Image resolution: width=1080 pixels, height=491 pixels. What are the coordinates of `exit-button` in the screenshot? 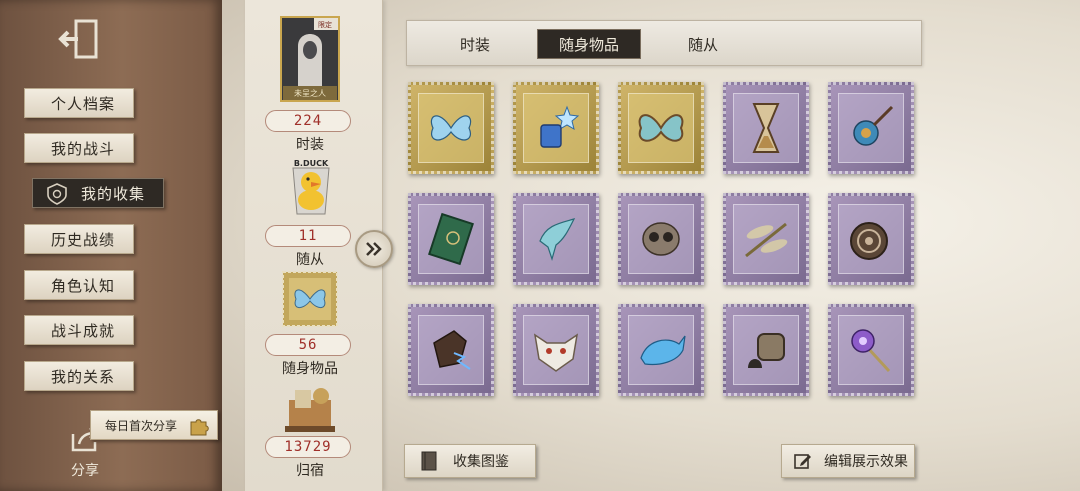 It's located at (80, 39).